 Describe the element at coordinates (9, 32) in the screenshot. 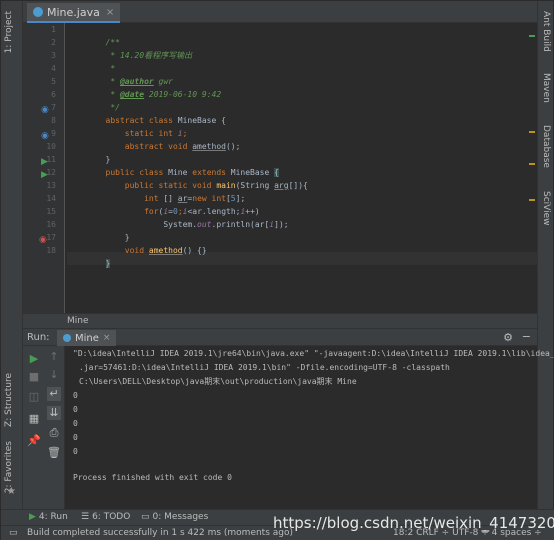

I see `project-tool-tab: 1: Project` at that location.